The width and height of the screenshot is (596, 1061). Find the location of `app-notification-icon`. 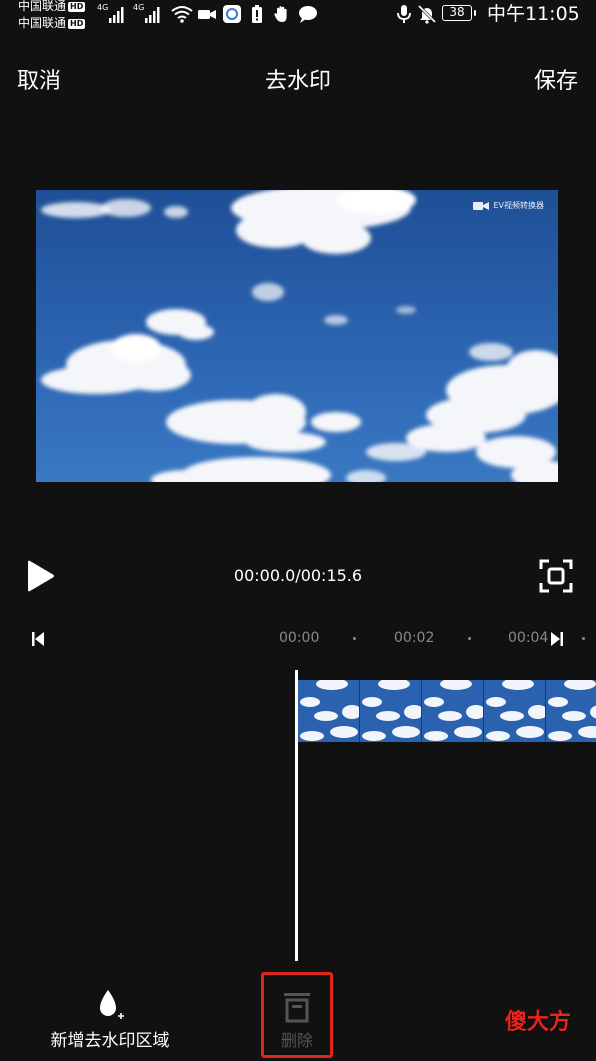

app-notification-icon is located at coordinates (232, 14).